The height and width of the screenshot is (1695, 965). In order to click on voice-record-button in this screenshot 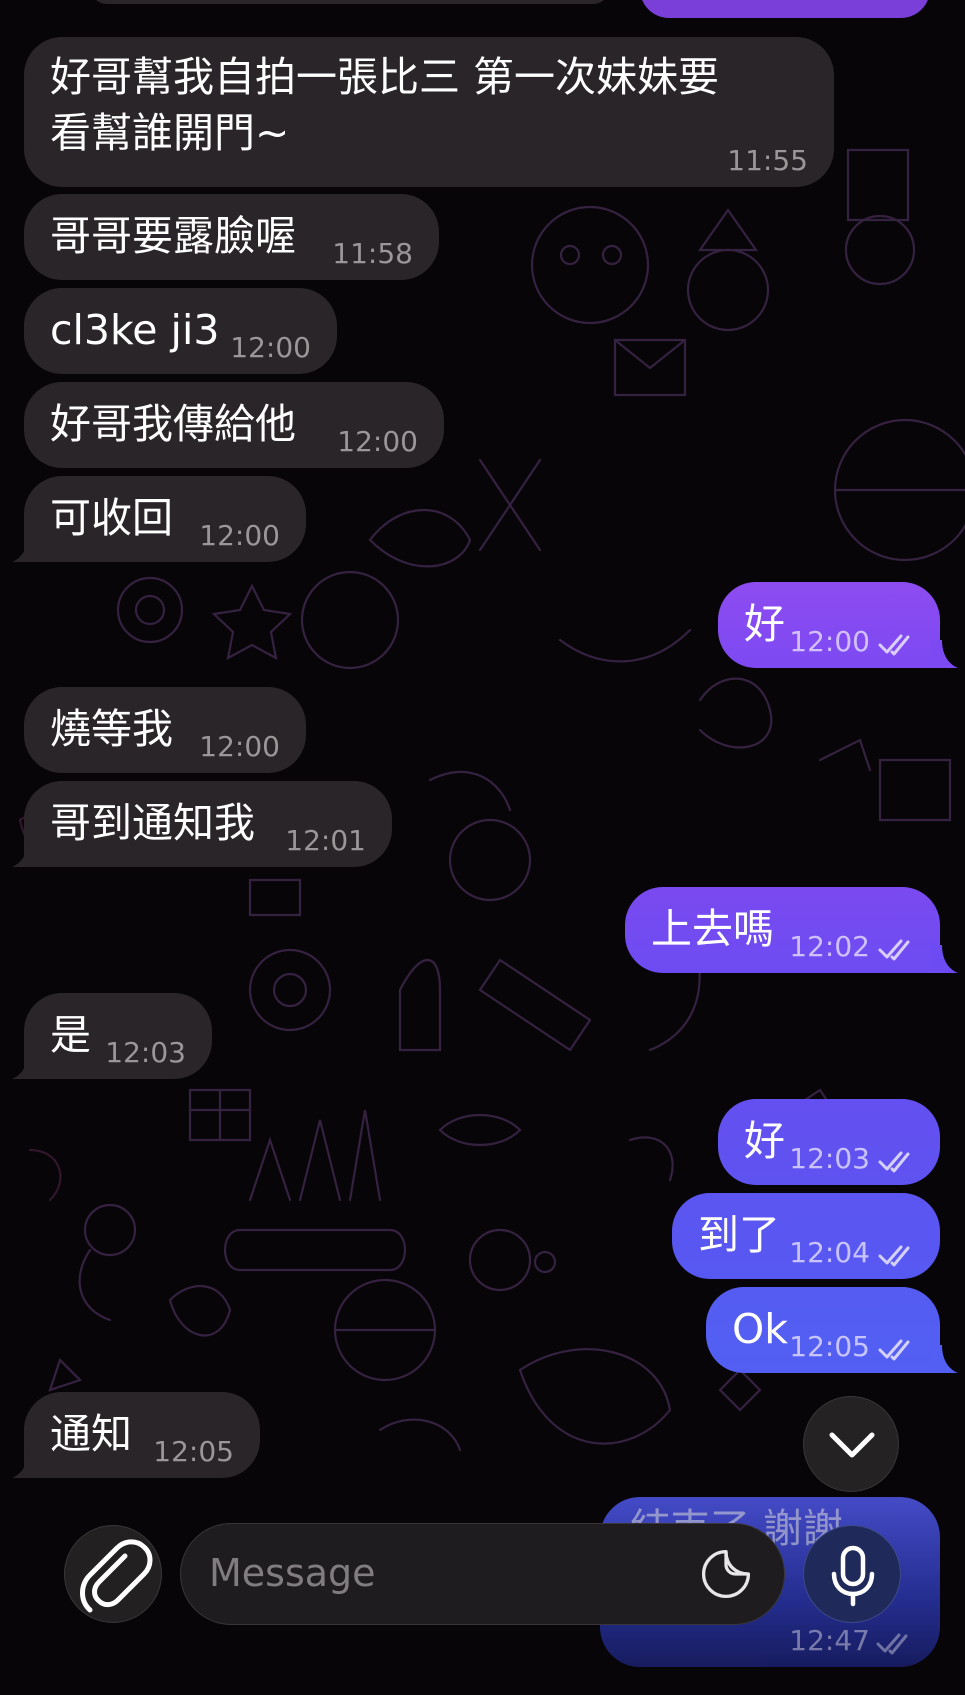, I will do `click(852, 1574)`.